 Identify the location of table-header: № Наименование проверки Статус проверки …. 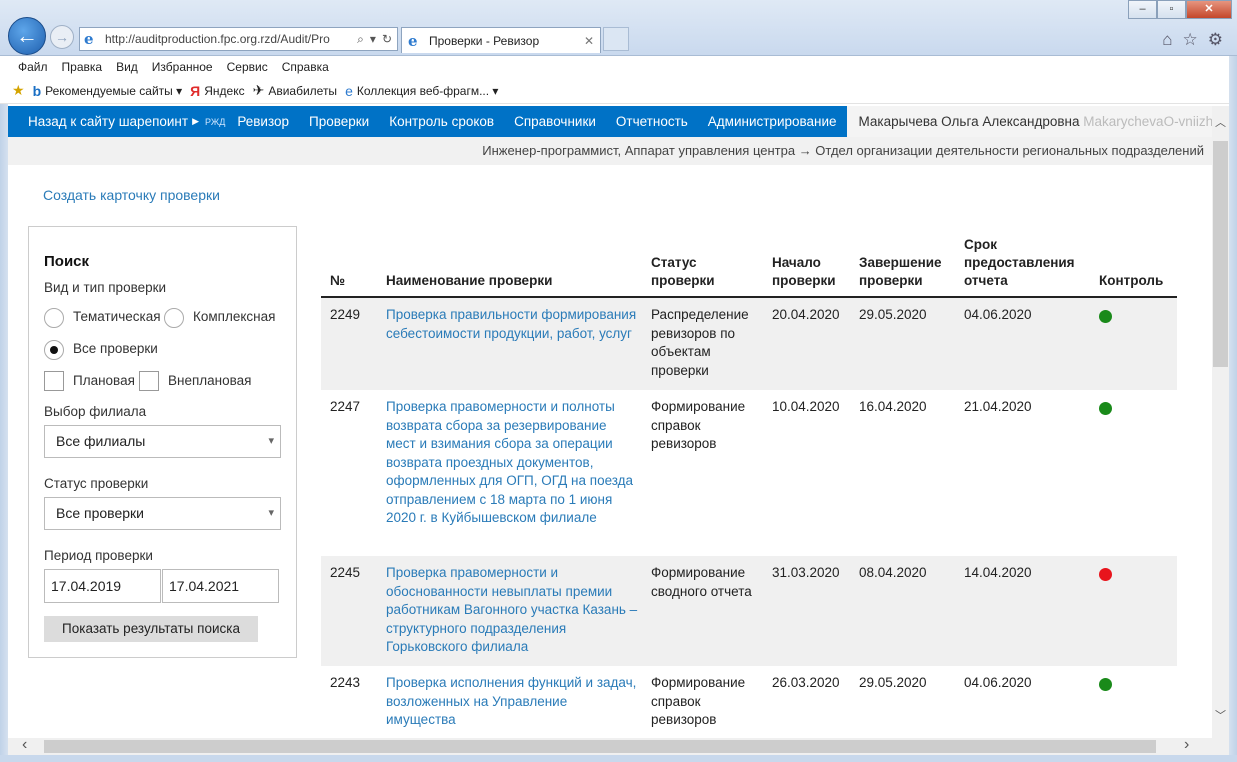
(749, 265).